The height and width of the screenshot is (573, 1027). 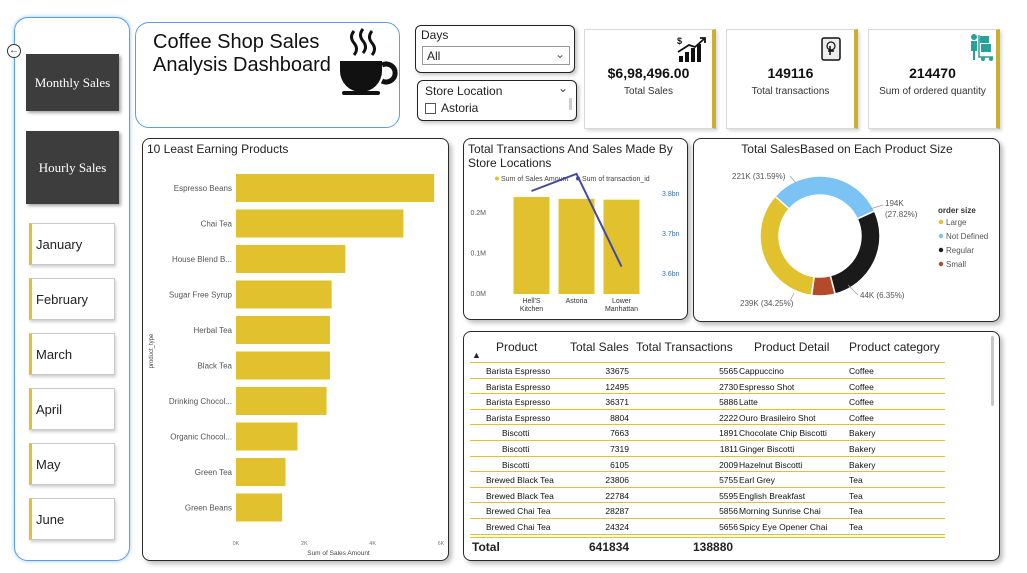 I want to click on month-button-february: February, so click(x=72, y=299).